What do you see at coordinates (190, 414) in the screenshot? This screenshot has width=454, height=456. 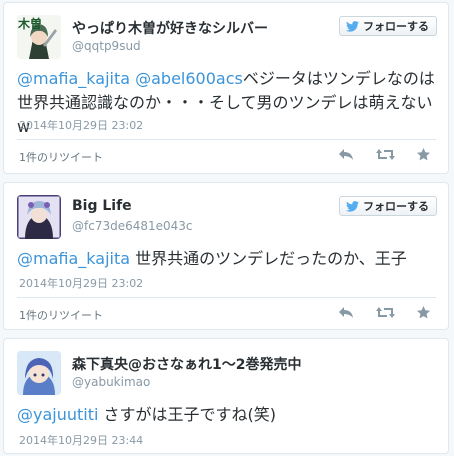 I see `tweet-body: さすがは王子ですね(笑)` at bounding box center [190, 414].